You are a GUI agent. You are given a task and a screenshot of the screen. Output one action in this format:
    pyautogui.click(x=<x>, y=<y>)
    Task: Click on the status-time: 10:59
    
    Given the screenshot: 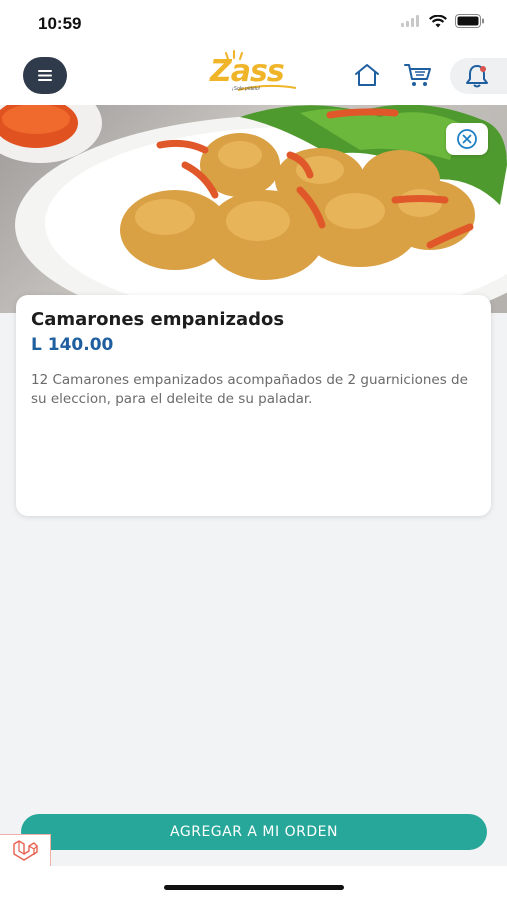 What is the action you would take?
    pyautogui.click(x=60, y=23)
    